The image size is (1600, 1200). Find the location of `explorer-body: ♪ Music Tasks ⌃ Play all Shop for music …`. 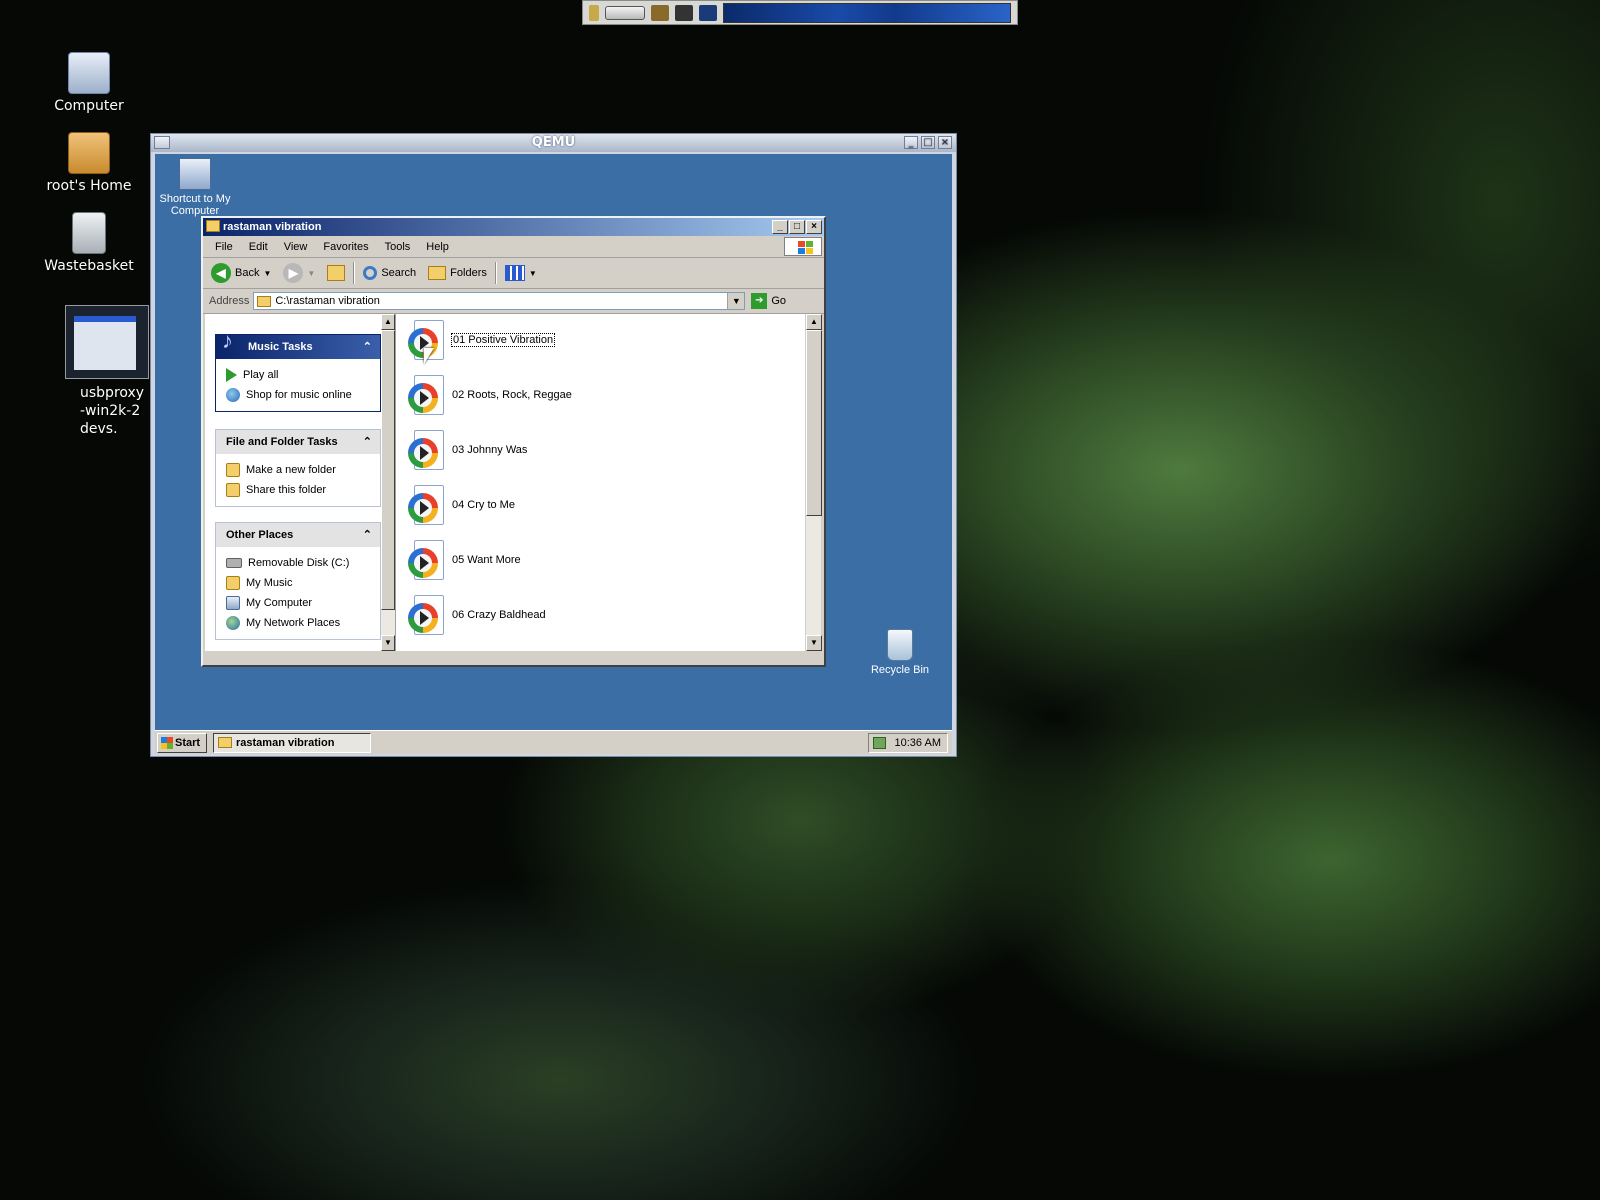

explorer-body: ♪ Music Tasks ⌃ Play all Shop for music … is located at coordinates (513, 482).